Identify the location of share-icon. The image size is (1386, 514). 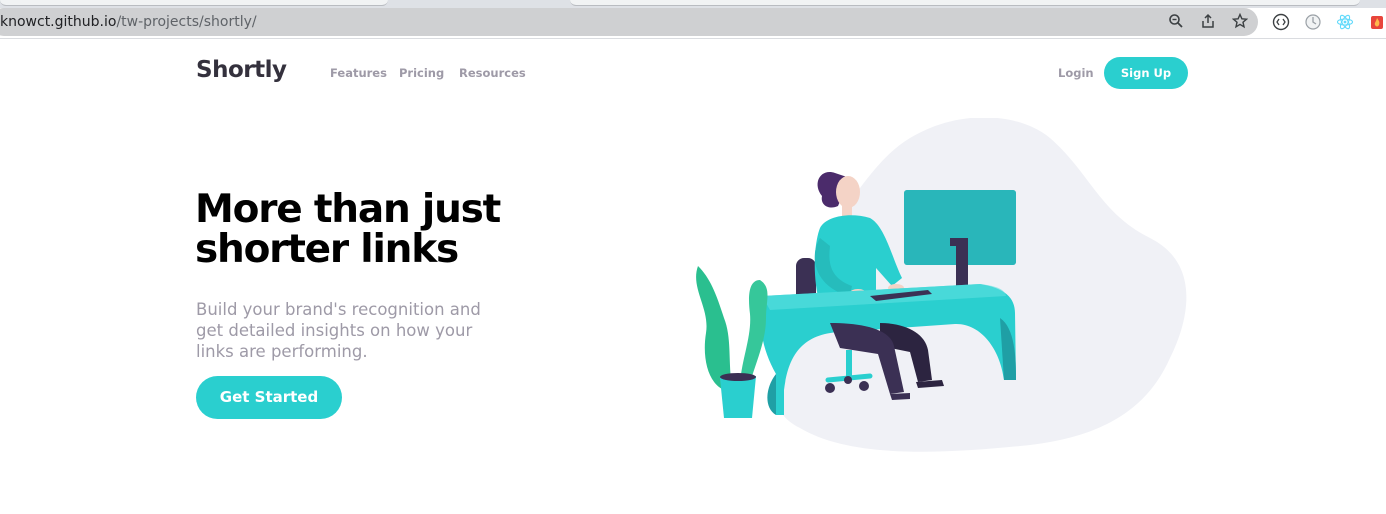
(1208, 22).